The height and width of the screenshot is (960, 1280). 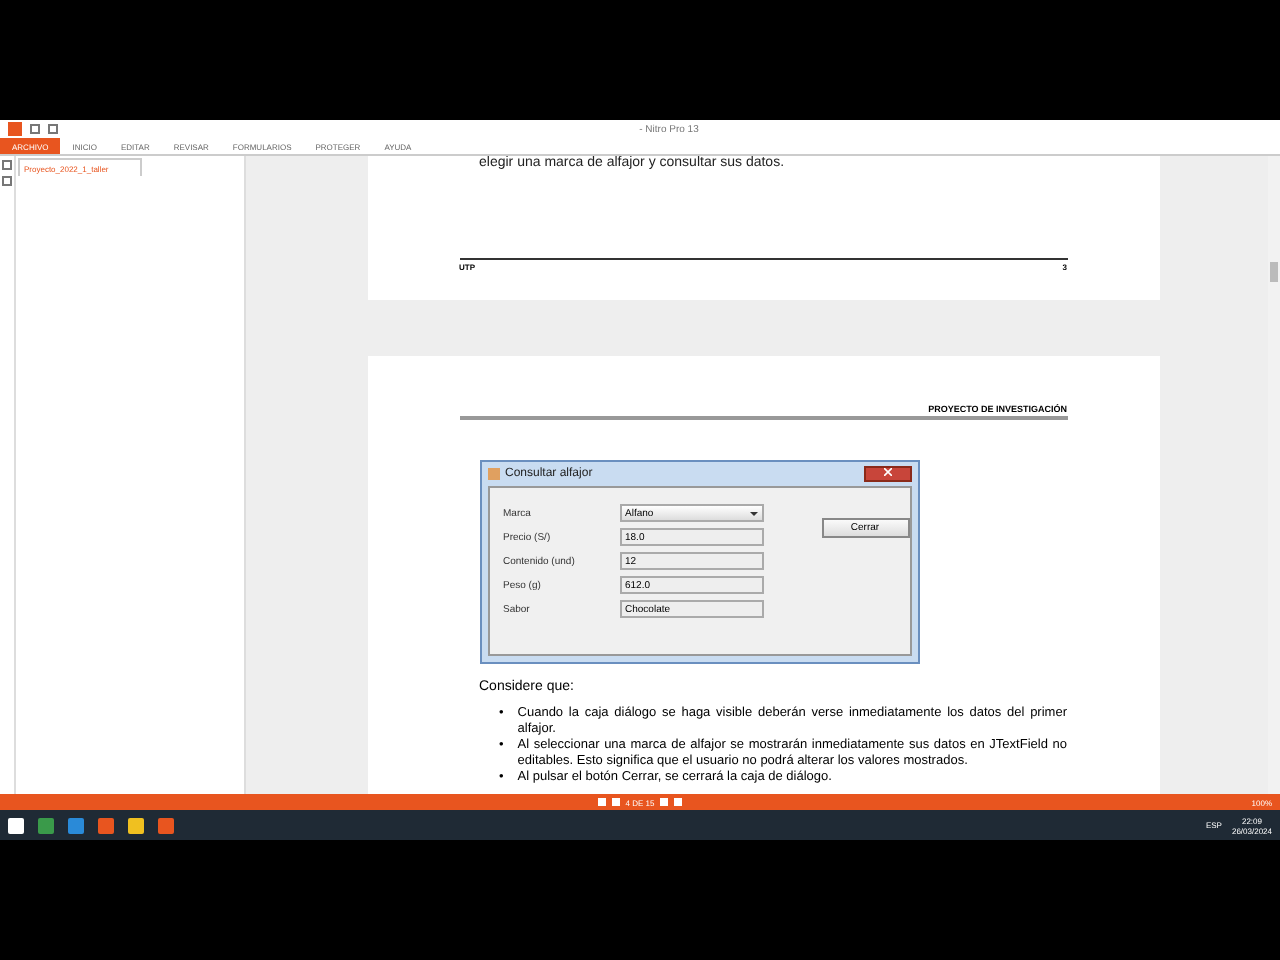 I want to click on start-icon, so click(x=16, y=825).